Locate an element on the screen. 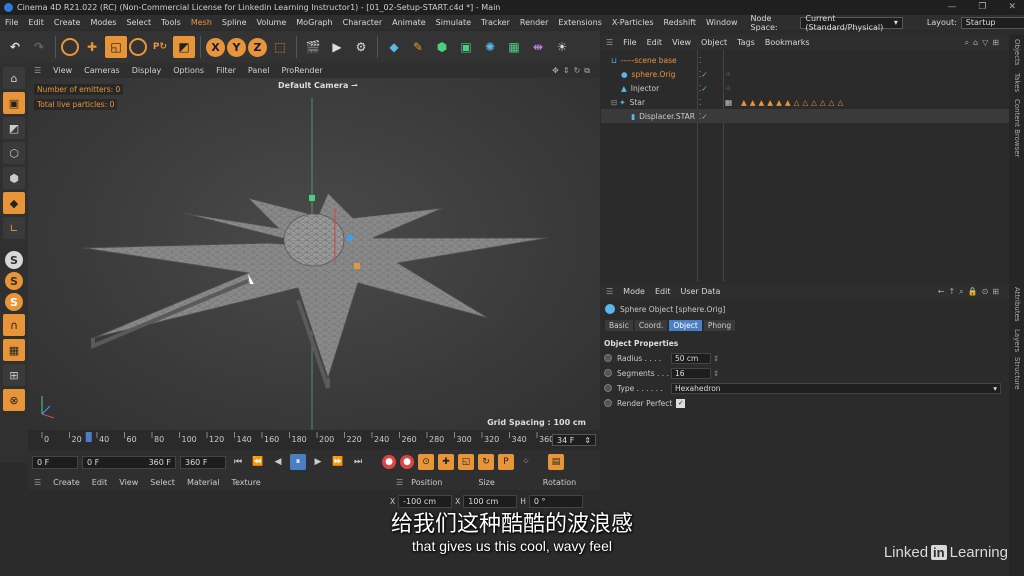  render-perfect-checkbox: ✓ is located at coordinates (681, 403).